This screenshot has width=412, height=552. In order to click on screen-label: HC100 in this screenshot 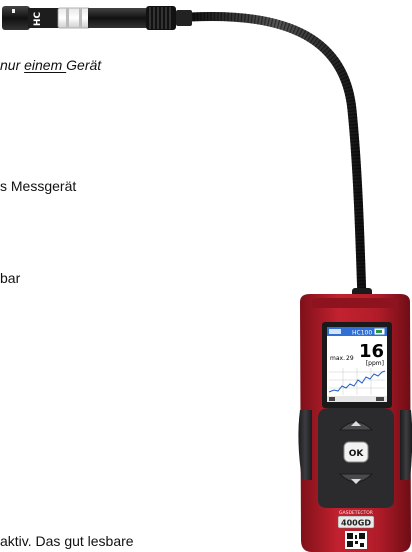, I will do `click(362, 333)`.